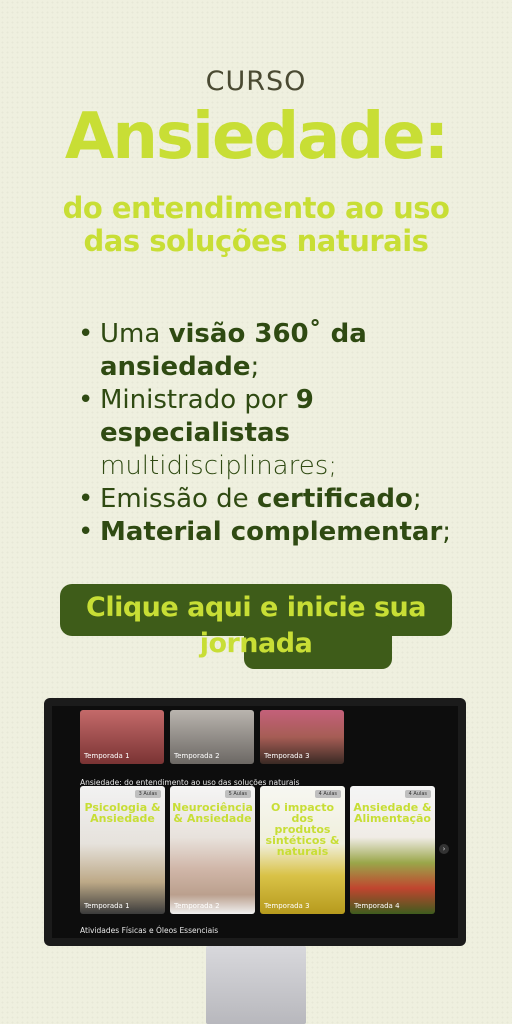  What do you see at coordinates (256, 985) in the screenshot?
I see `monitor-stand` at bounding box center [256, 985].